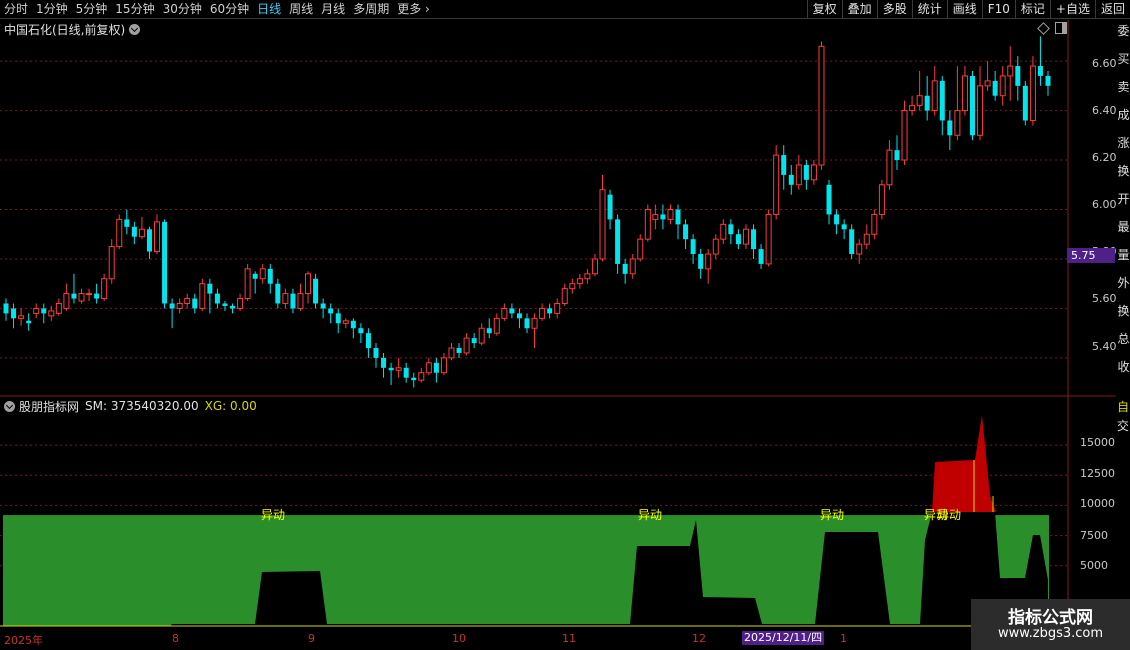 The width and height of the screenshot is (1130, 650). Describe the element at coordinates (1104, 298) in the screenshot. I see `price-axis-label: 5.60` at that location.